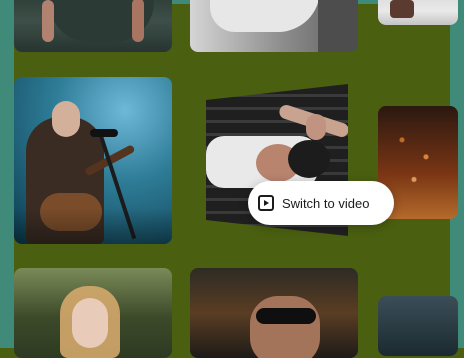  I want to click on left-frame-edge, so click(7, 174).